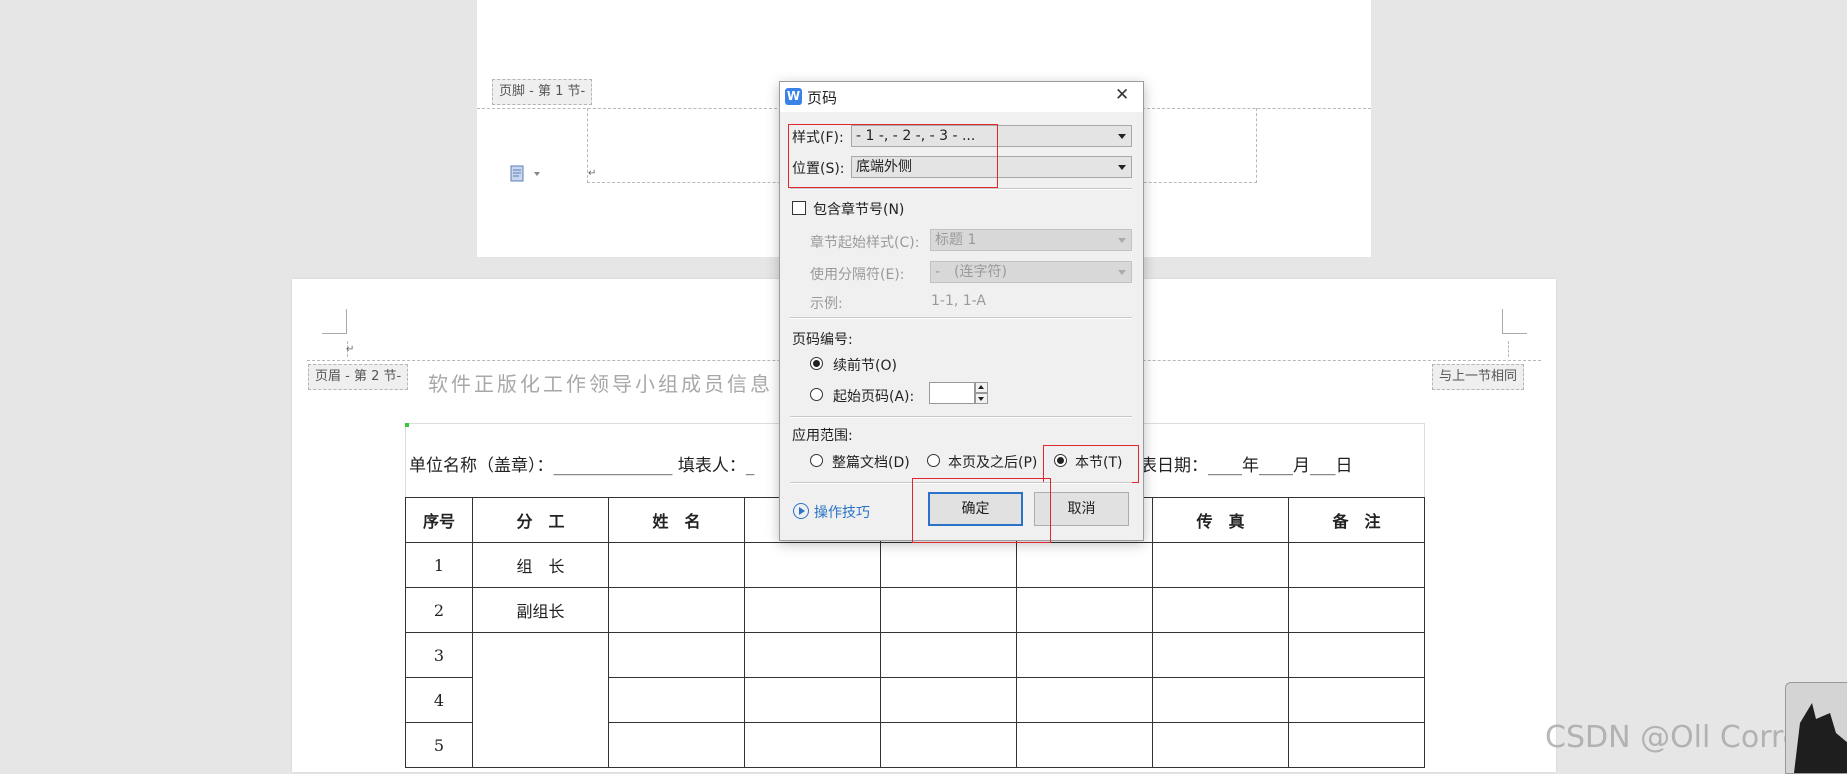 Image resolution: width=1847 pixels, height=774 pixels. I want to click on include-chapter-label: 包含章节号(N), so click(858, 209).